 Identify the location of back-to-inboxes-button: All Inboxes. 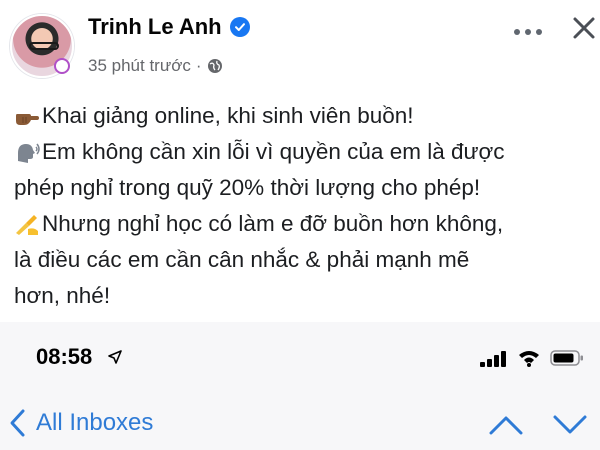
(80, 423).